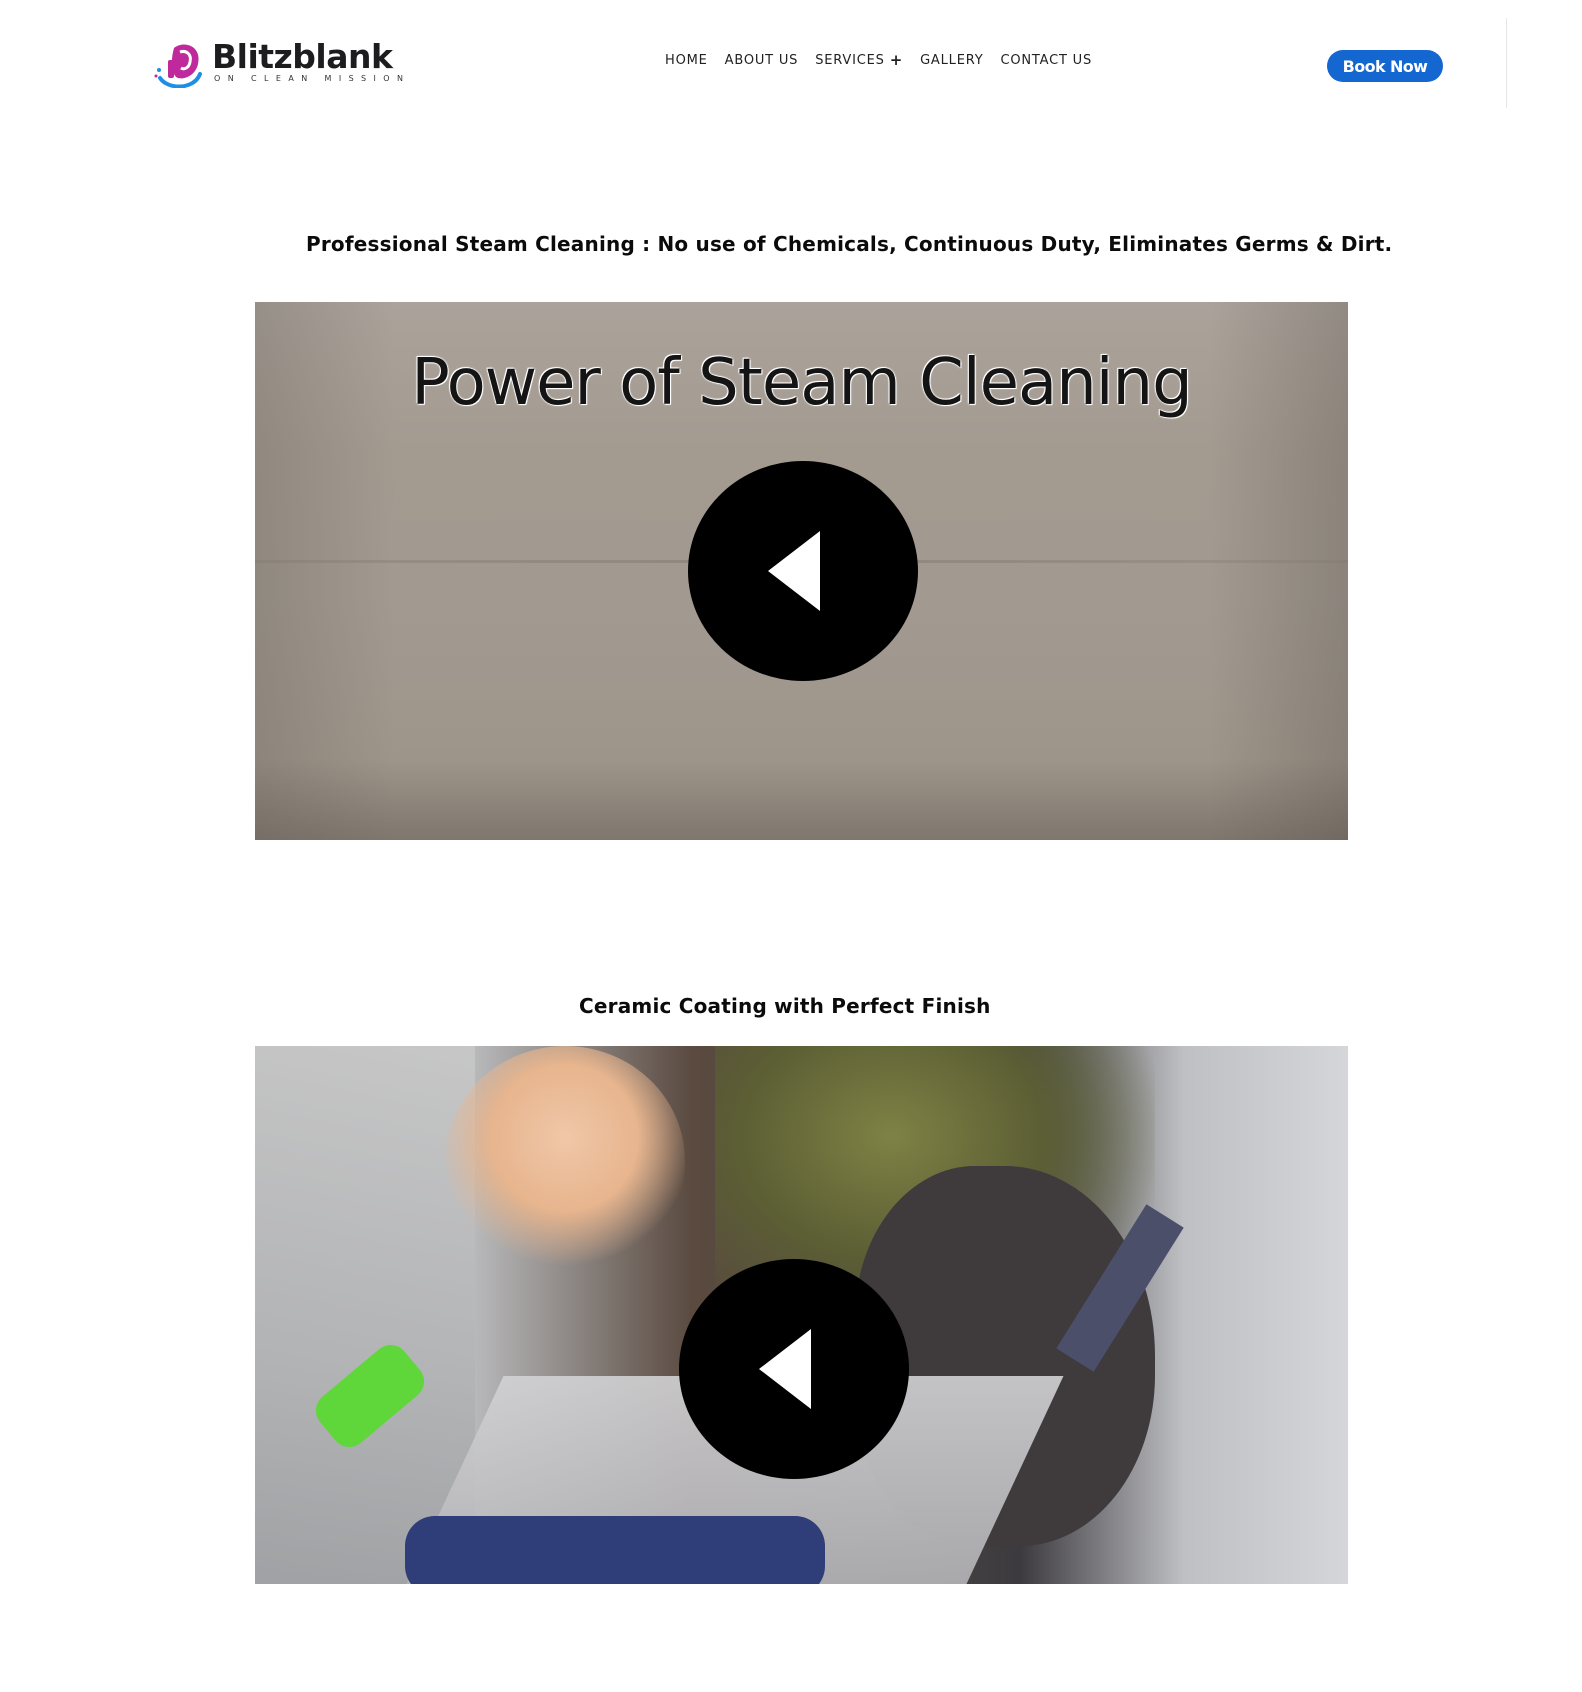  Describe the element at coordinates (312, 78) in the screenshot. I see `logo-tagline: ON CLEAN MISSION` at that location.